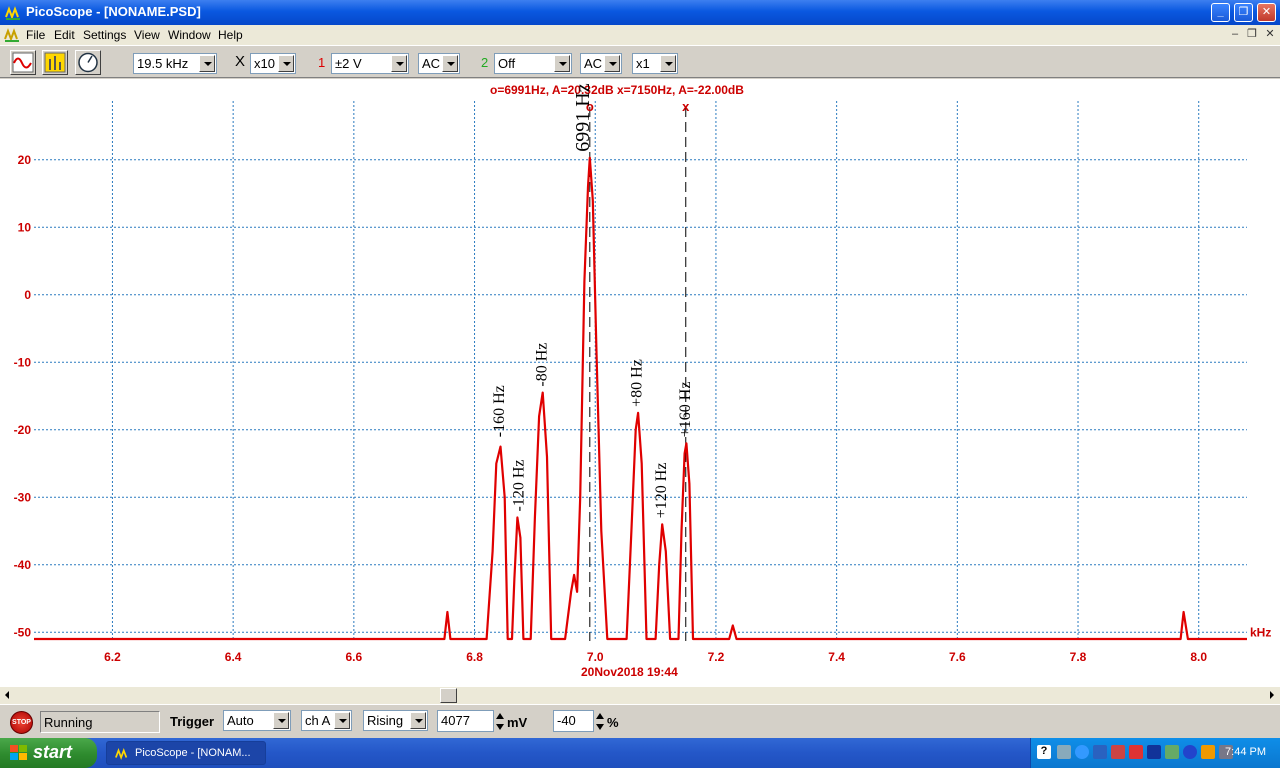 The image size is (1280, 768). I want to click on spectrum-icon, so click(55, 62).